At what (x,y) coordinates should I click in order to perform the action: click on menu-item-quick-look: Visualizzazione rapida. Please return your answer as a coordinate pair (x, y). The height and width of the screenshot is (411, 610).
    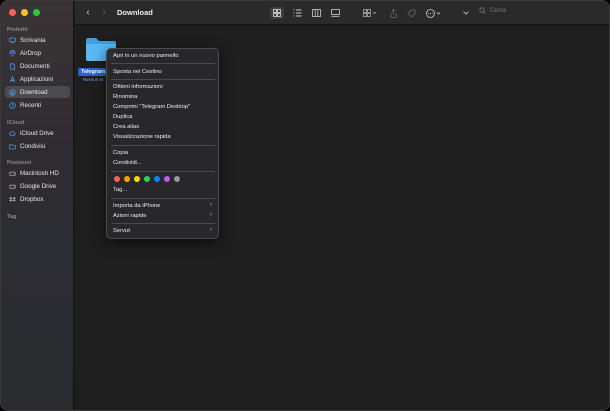
    Looking at the image, I should click on (142, 137).